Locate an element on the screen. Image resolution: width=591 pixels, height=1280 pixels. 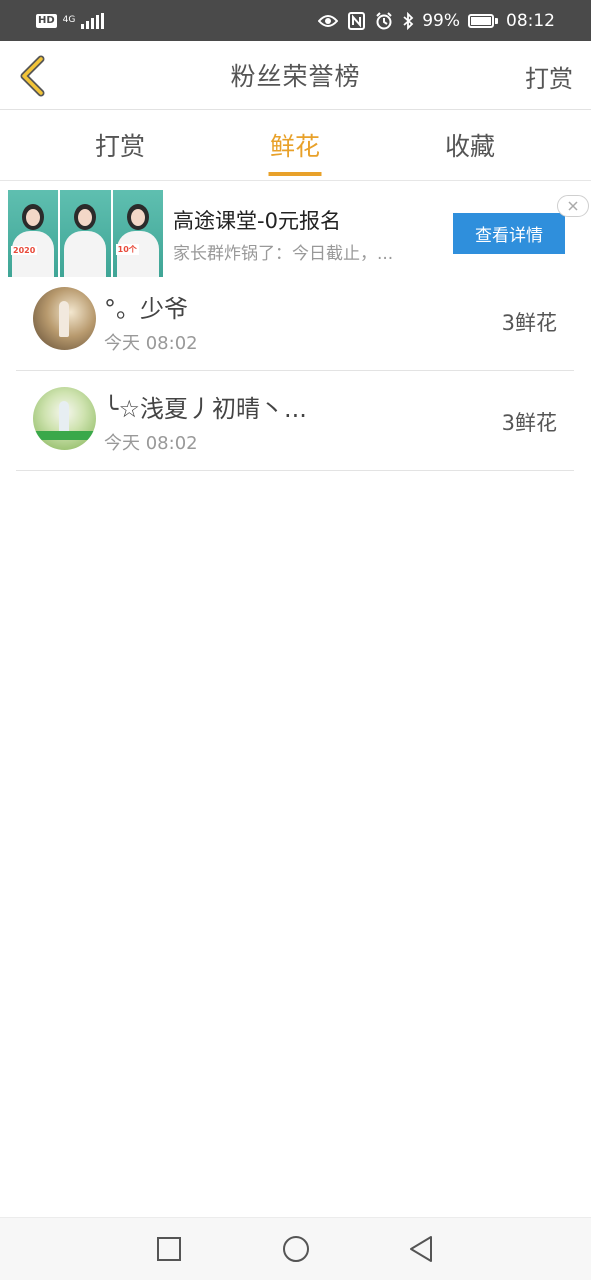
ad-cta-button: 查看详情 is located at coordinates (509, 233).